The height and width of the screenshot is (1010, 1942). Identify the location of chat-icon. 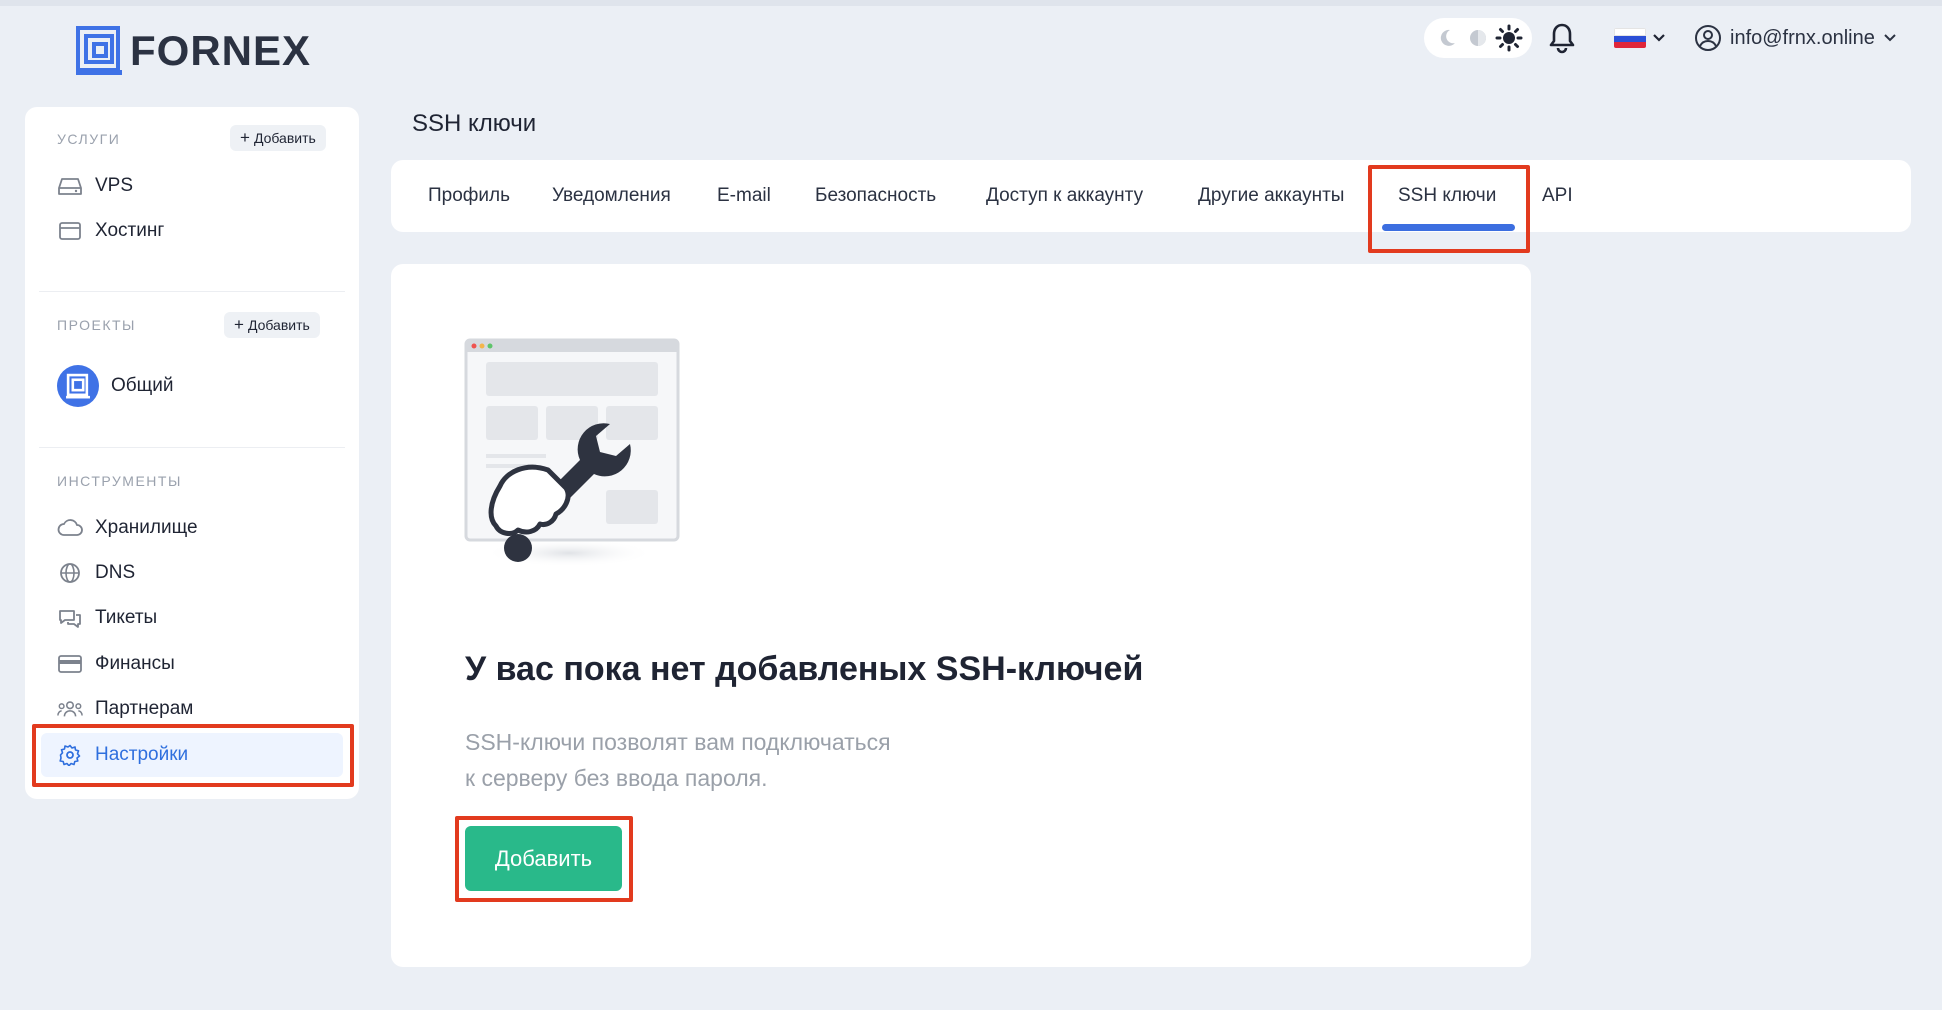
(70, 618).